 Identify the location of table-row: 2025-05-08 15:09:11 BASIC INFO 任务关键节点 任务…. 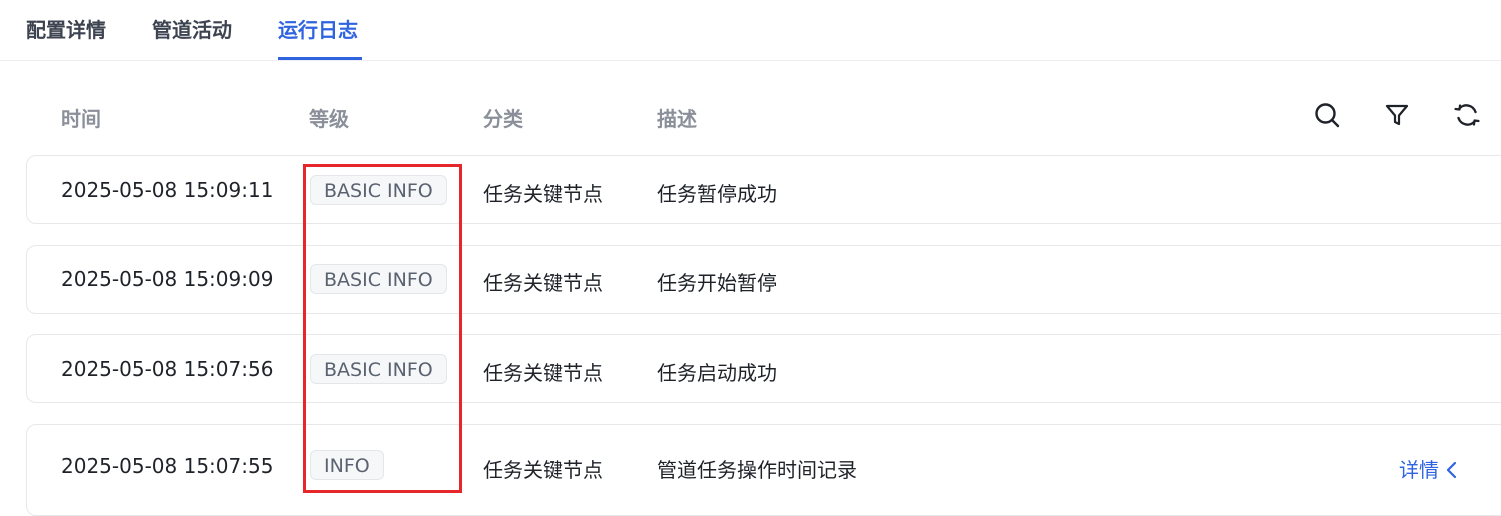
(763, 189).